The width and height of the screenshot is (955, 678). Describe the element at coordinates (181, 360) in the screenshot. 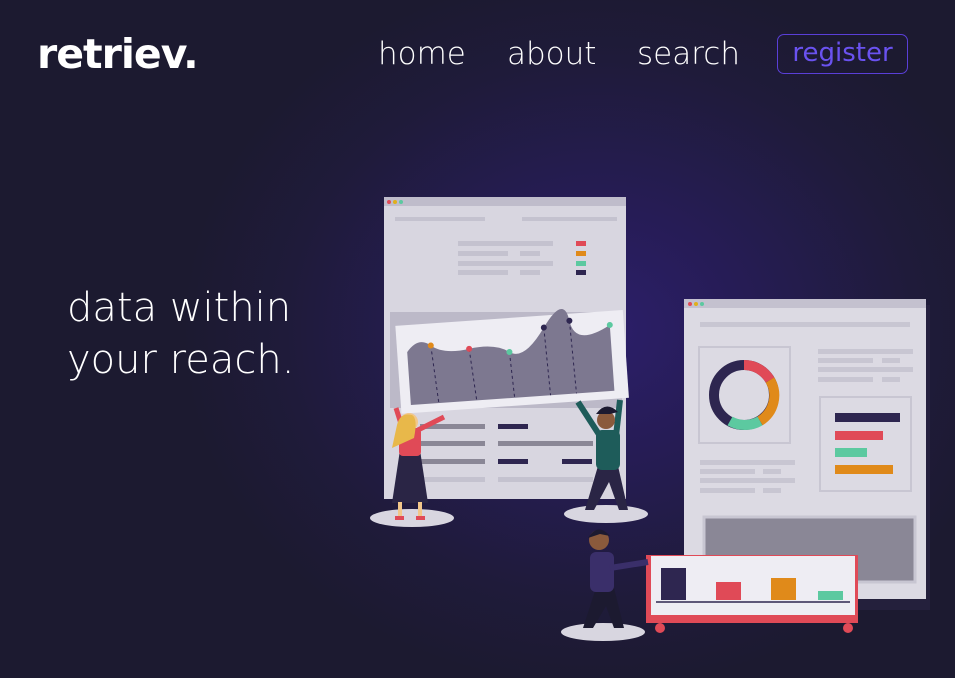

I see `hero-line-2: your reach.` at that location.